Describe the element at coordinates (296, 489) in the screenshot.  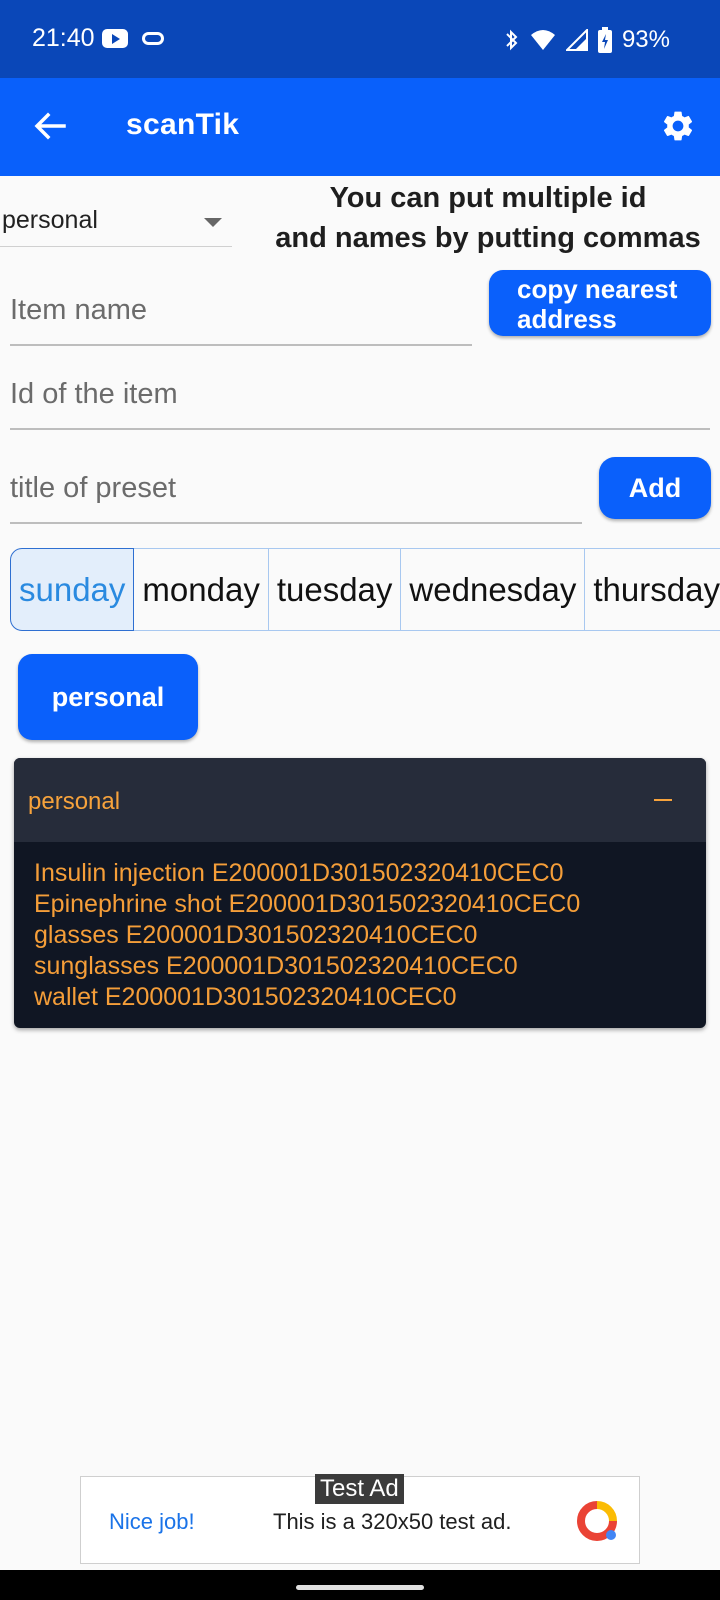
I see `preset-title-input` at that location.